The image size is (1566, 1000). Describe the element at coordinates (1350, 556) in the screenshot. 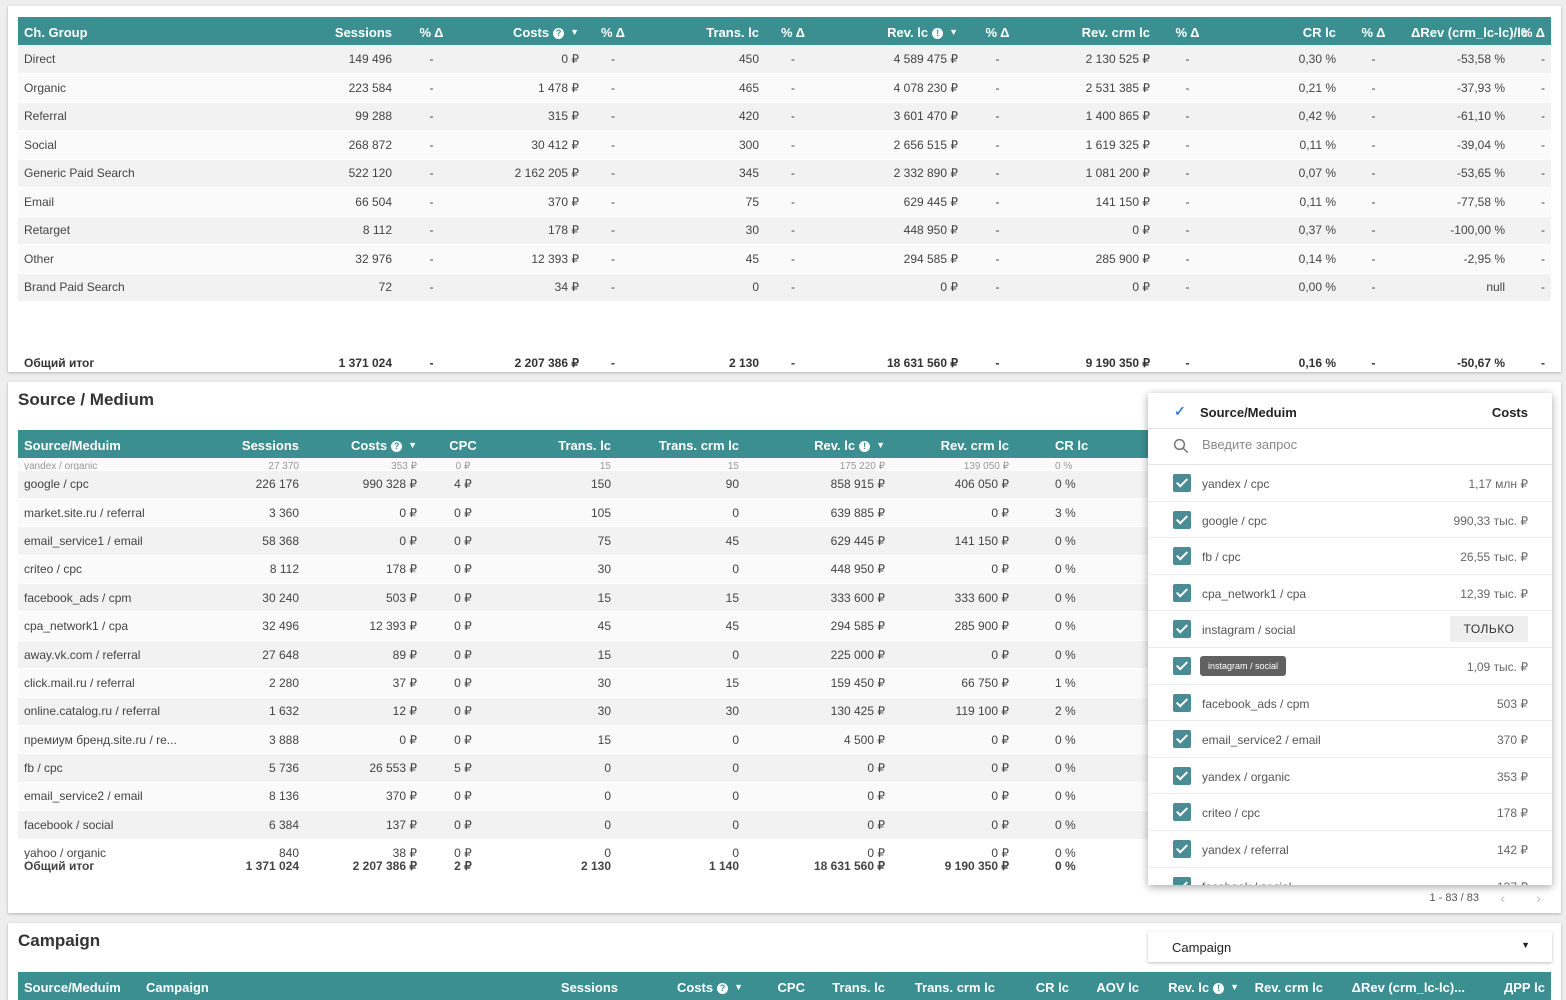

I see `dropdown-option: fb / cpc 26,55 тыс. ₽` at that location.